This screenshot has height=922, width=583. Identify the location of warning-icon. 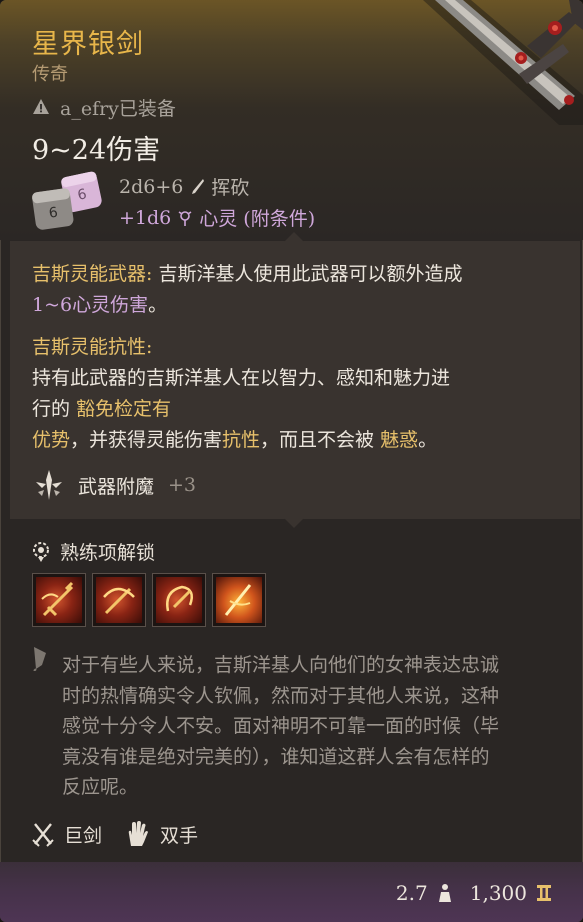
(41, 106).